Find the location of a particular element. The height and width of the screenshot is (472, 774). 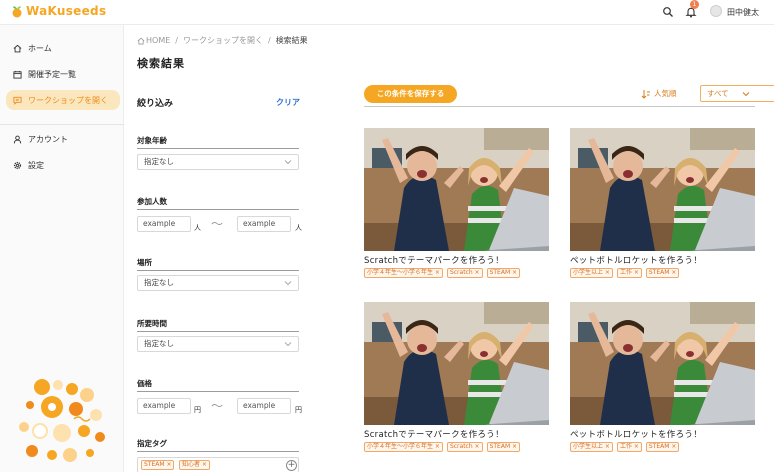

add-tag-button: + is located at coordinates (291, 465).